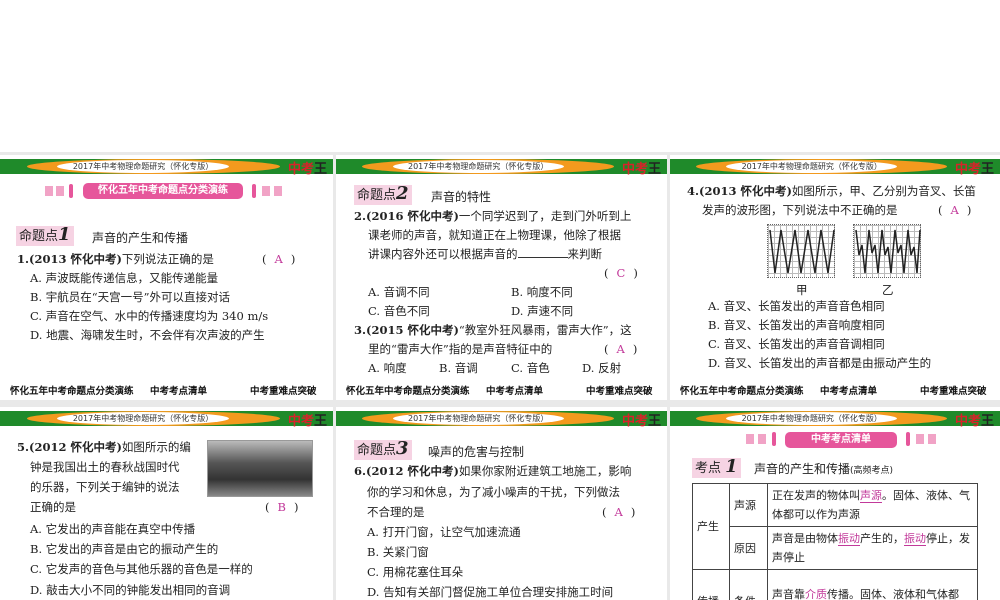 The image size is (1000, 600). Describe the element at coordinates (748, 505) in the screenshot. I see `table-cell: 声源` at that location.